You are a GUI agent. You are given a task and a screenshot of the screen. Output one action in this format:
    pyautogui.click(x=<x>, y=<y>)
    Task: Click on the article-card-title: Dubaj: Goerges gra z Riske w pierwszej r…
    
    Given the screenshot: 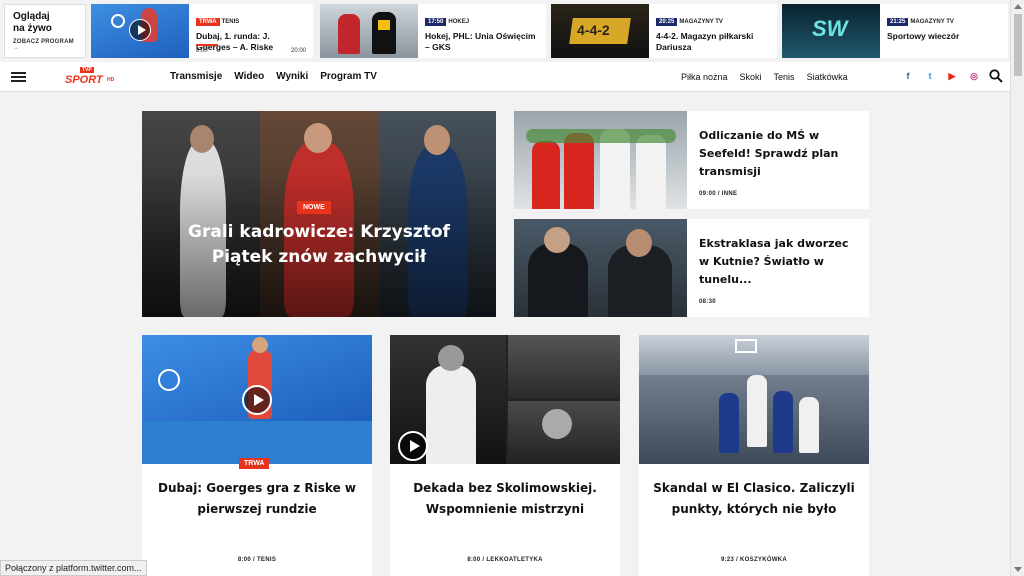 What is the action you would take?
    pyautogui.click(x=257, y=499)
    